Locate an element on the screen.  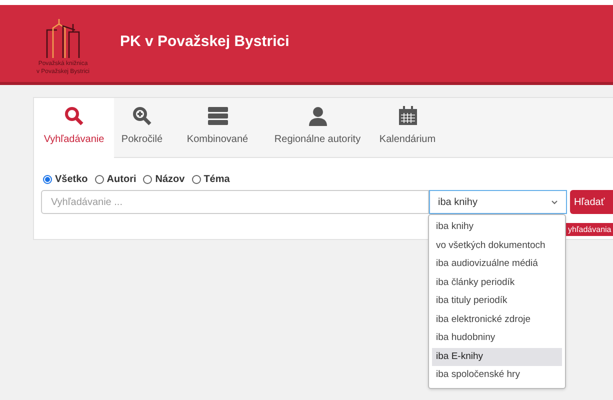
user-icon is located at coordinates (318, 116).